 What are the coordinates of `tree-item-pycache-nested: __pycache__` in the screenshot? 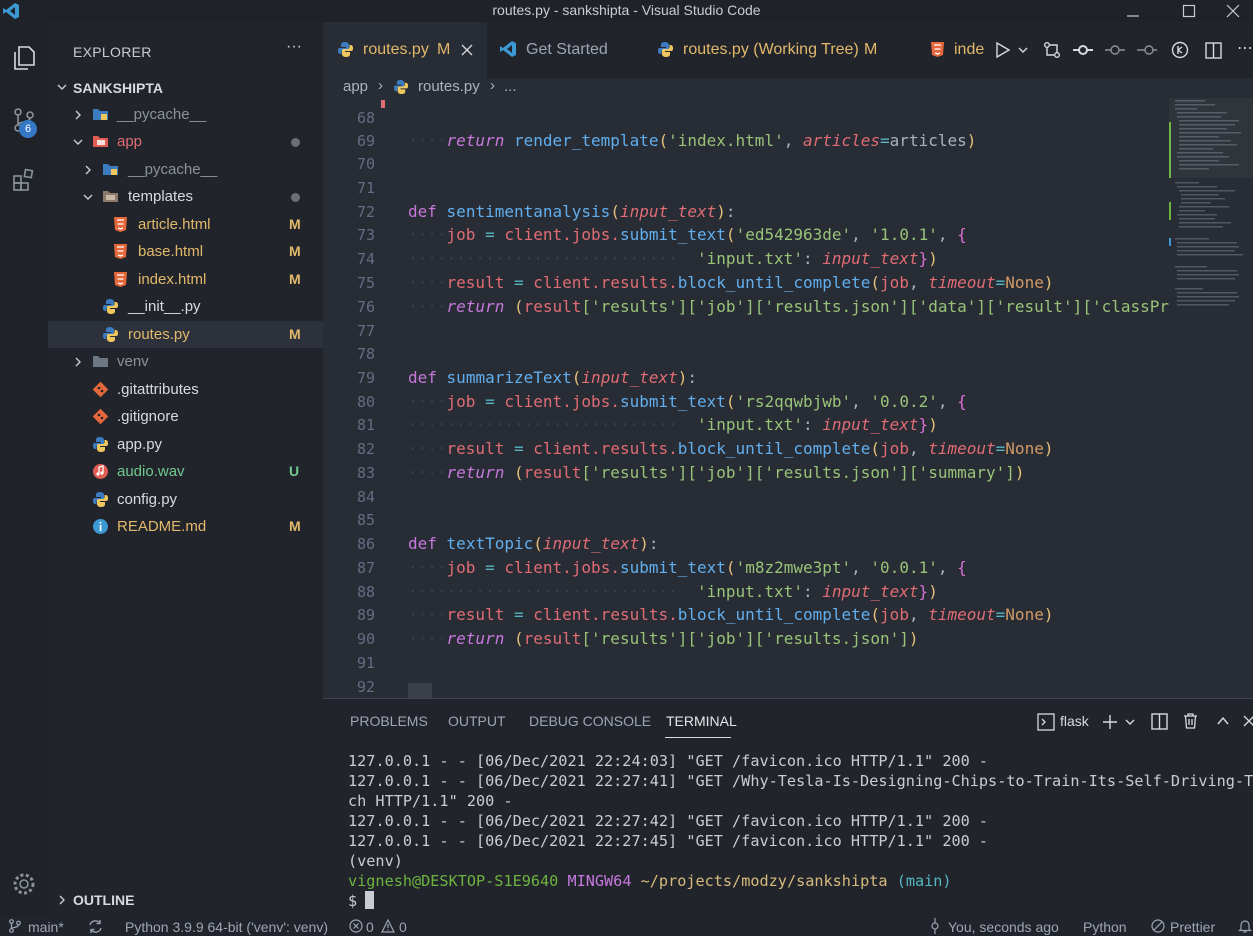 It's located at (185, 169).